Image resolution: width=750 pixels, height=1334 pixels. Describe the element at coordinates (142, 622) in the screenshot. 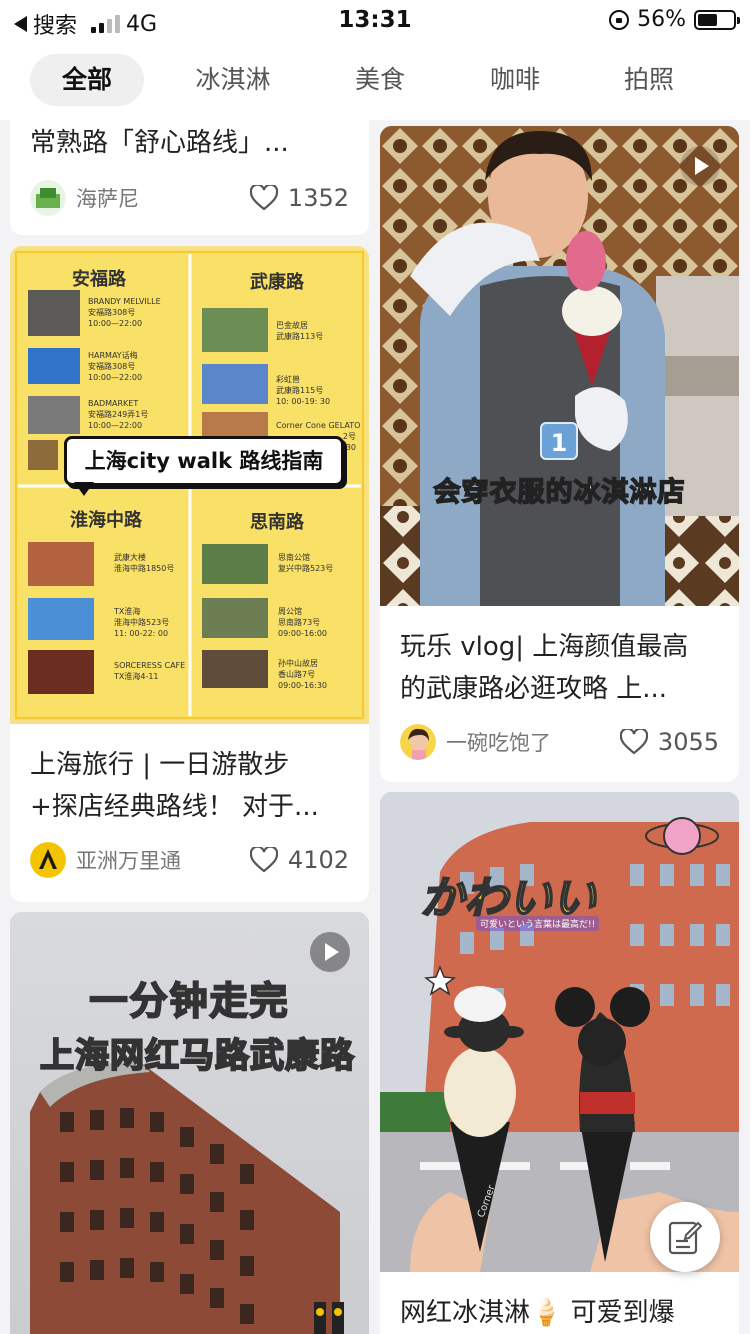

I see `spot-info: TX淮海 淮海中路523号 11: 00-22: 00` at that location.